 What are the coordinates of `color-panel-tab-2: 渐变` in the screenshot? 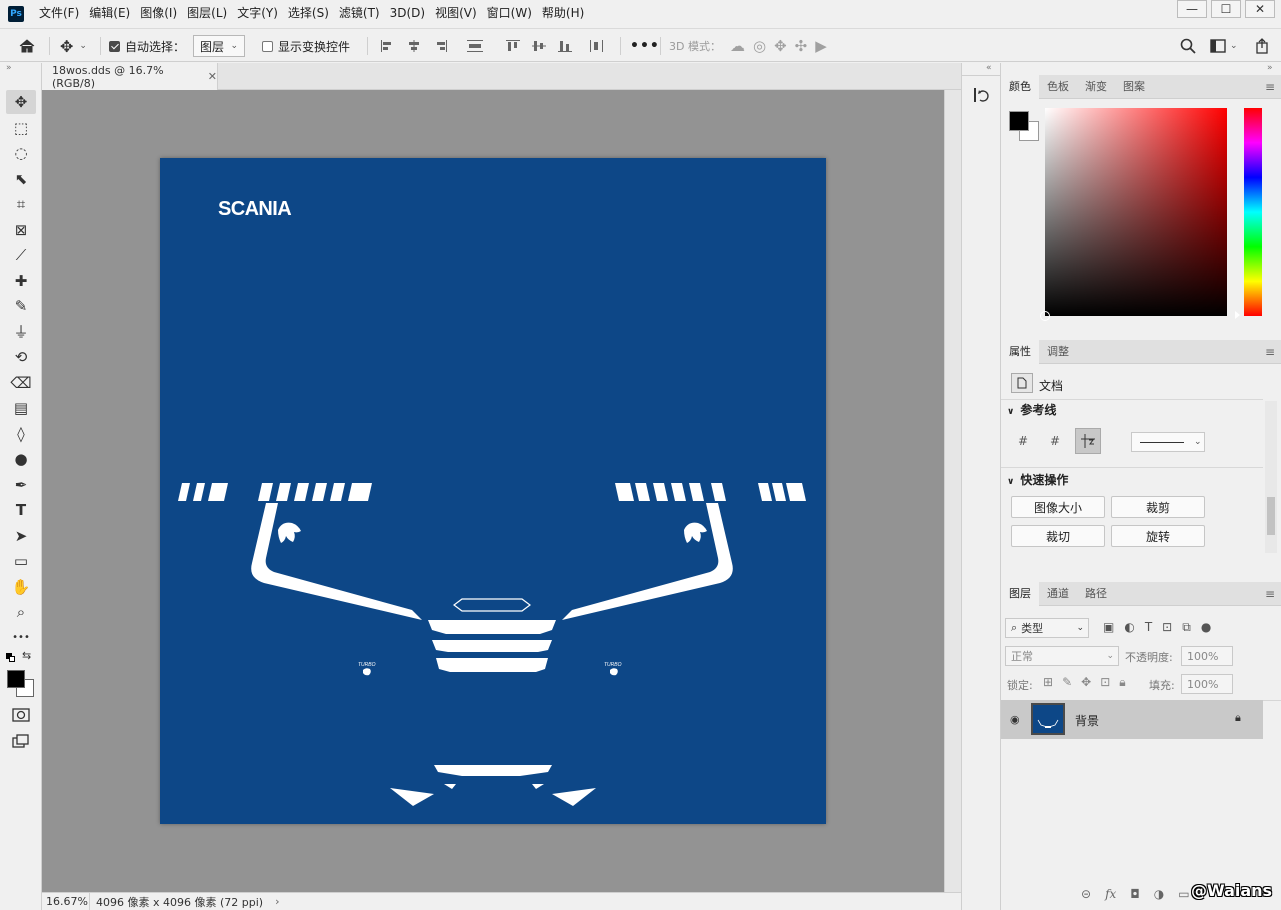 It's located at (1096, 87).